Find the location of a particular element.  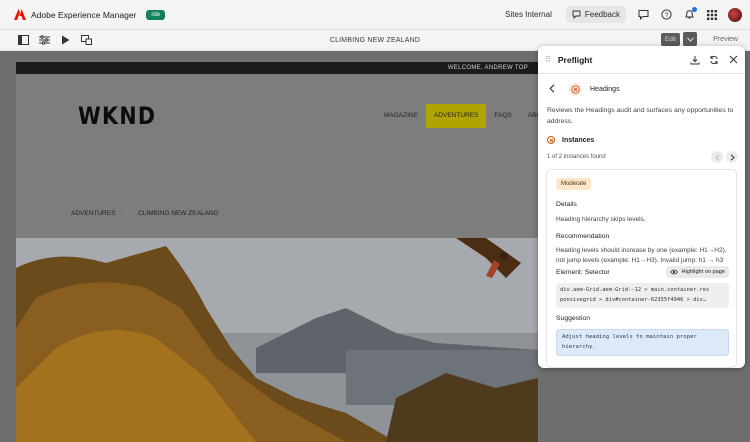

feedback-icon is located at coordinates (576, 14).